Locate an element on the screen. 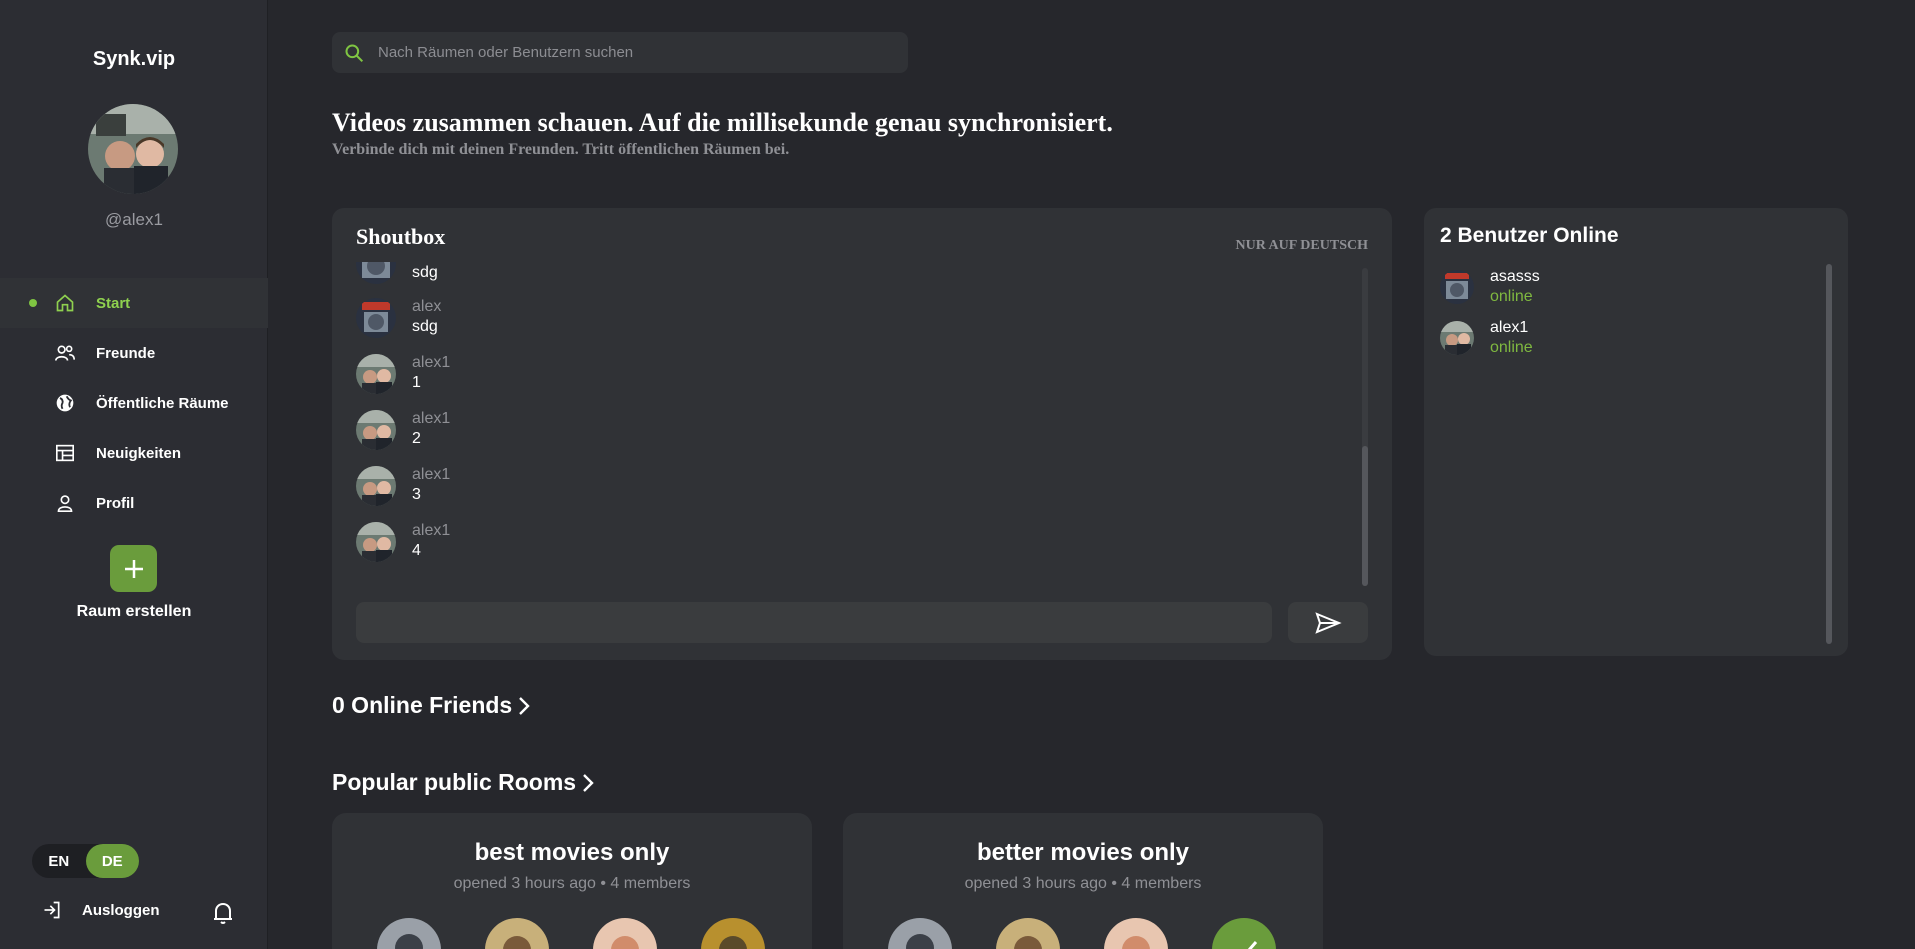  search-input is located at coordinates (628, 52).